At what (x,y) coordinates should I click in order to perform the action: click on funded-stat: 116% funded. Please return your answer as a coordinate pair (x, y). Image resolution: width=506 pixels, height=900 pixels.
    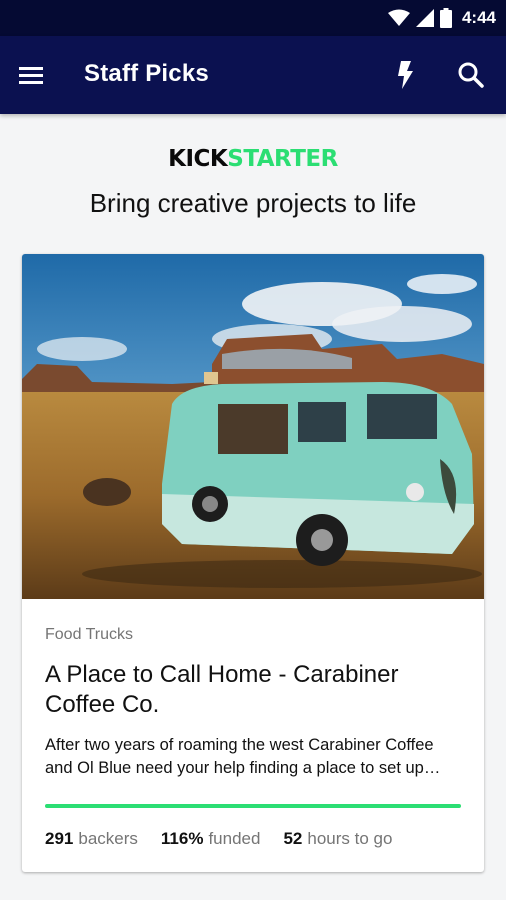
    Looking at the image, I should click on (211, 839).